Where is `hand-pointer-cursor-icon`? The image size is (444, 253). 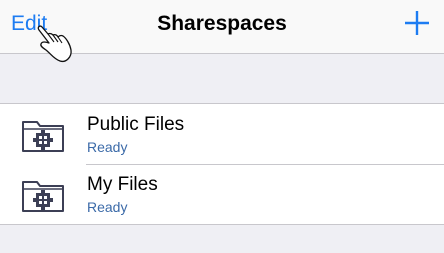 hand-pointer-cursor-icon is located at coordinates (54, 44).